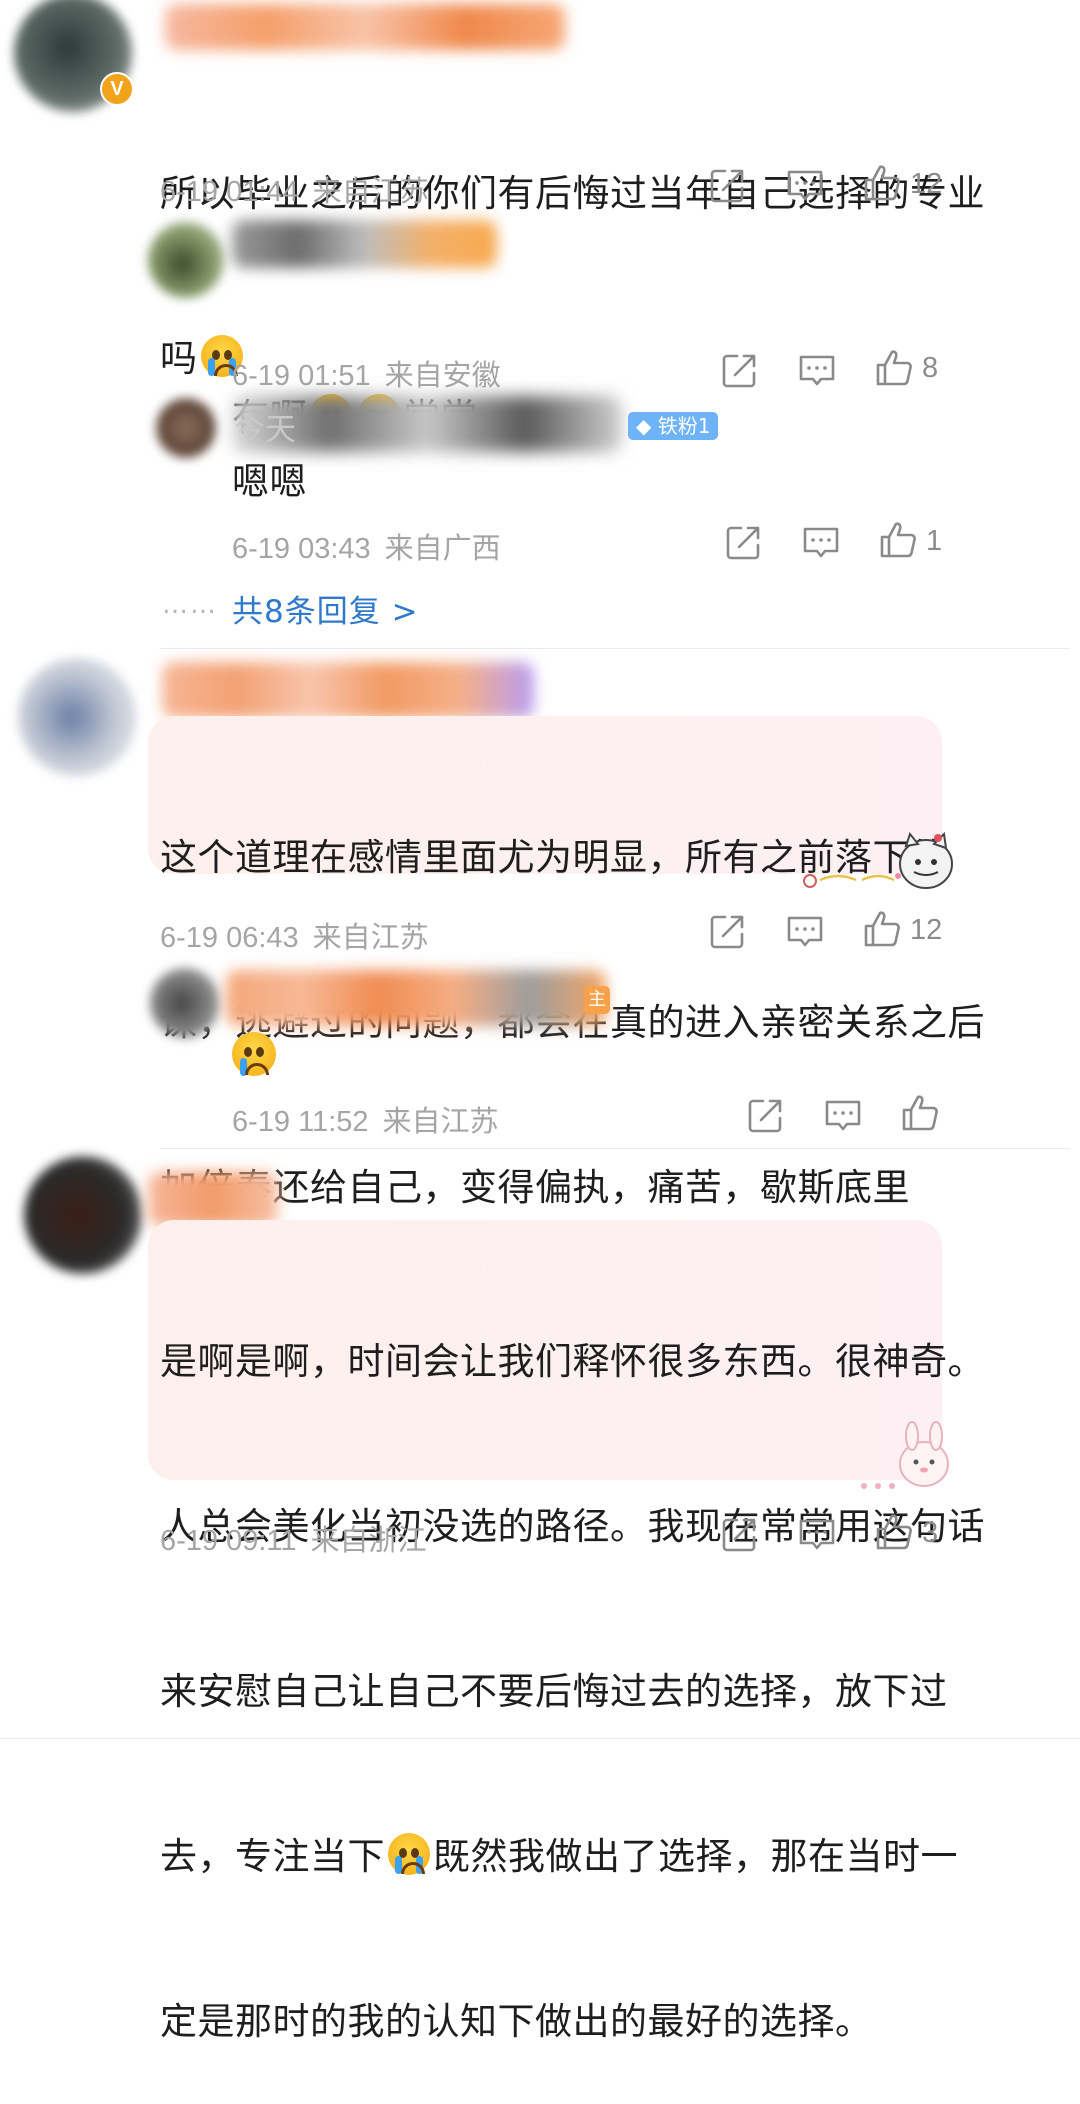 This screenshot has width=1080, height=2104. Describe the element at coordinates (265, 430) in the screenshot. I see `username-fragment: 今天` at that location.